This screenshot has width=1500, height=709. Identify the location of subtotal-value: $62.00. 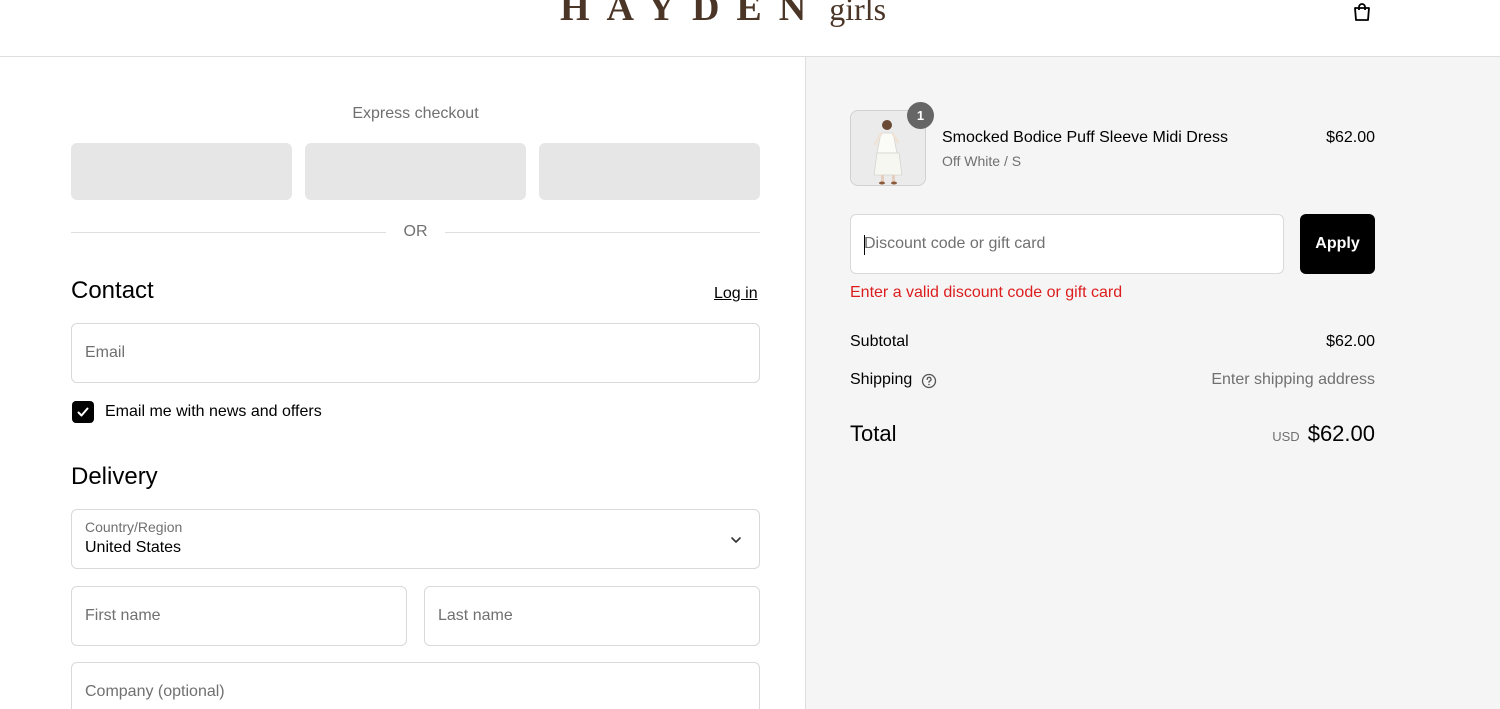
(1350, 341).